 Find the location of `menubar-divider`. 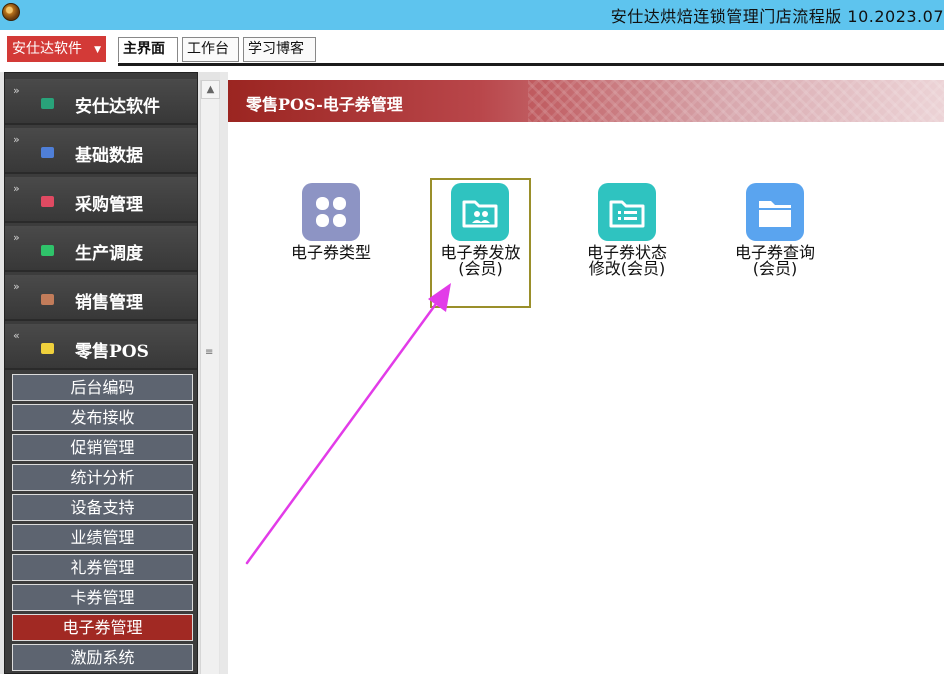

menubar-divider is located at coordinates (531, 64).